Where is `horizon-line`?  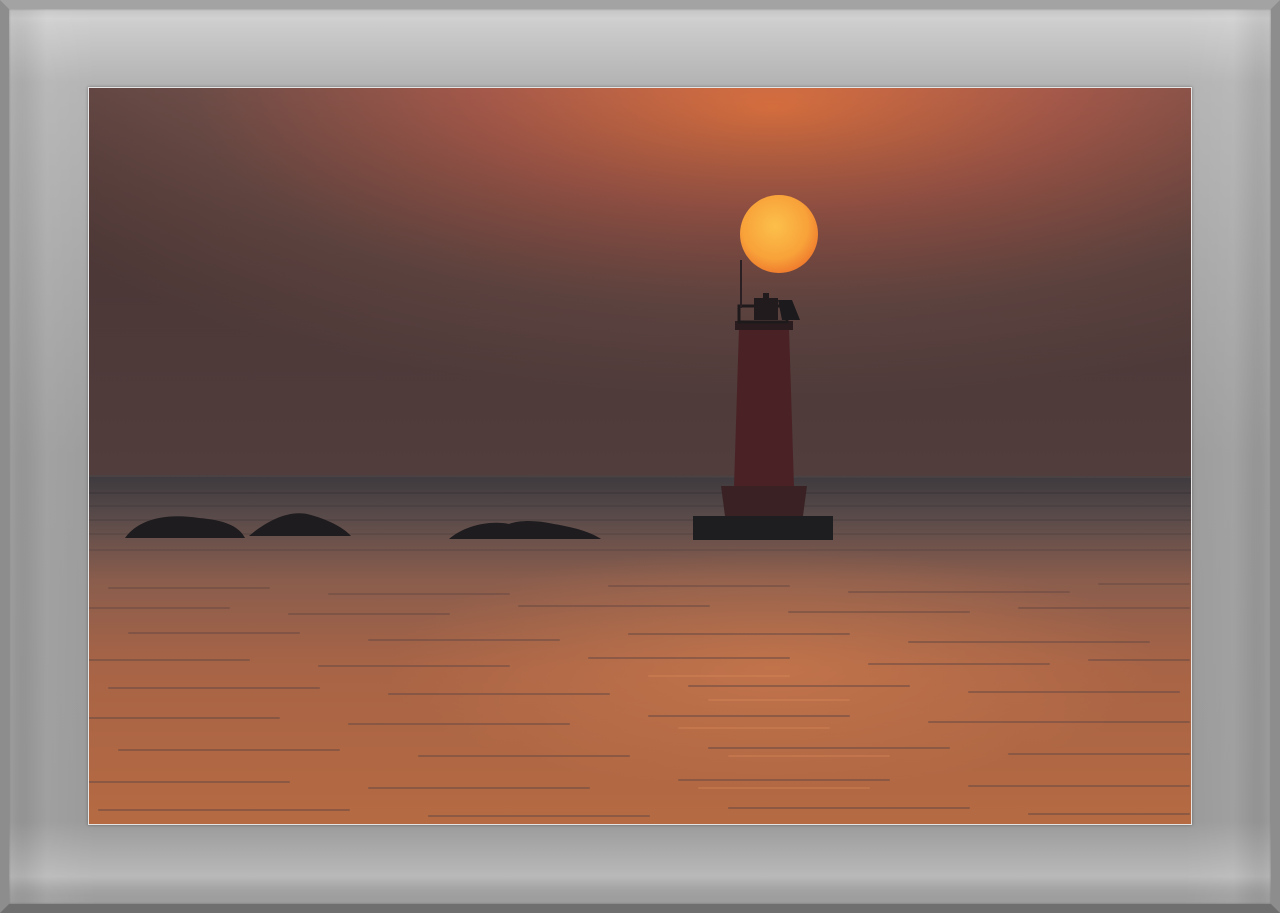 horizon-line is located at coordinates (640, 476).